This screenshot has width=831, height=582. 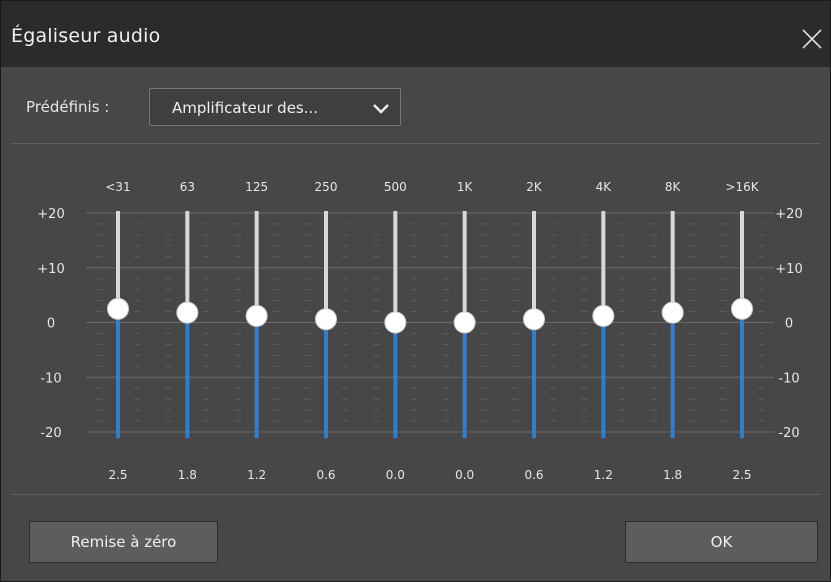 I want to click on band-frequency-label: 2K, so click(x=534, y=187).